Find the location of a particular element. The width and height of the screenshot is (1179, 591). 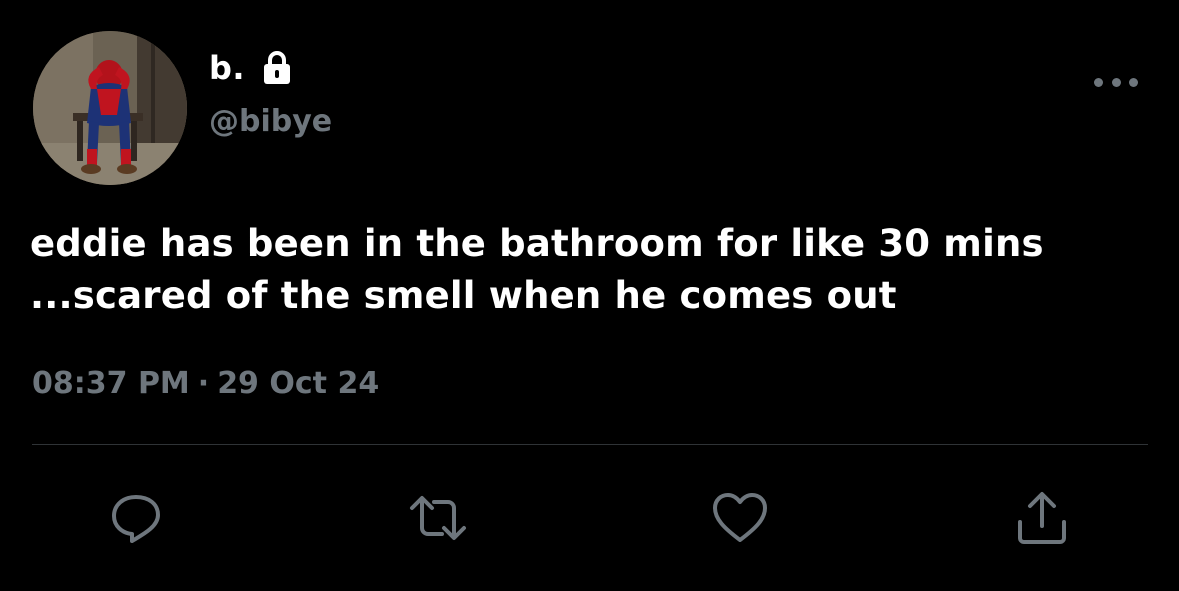

reply-button is located at coordinates (136, 518).